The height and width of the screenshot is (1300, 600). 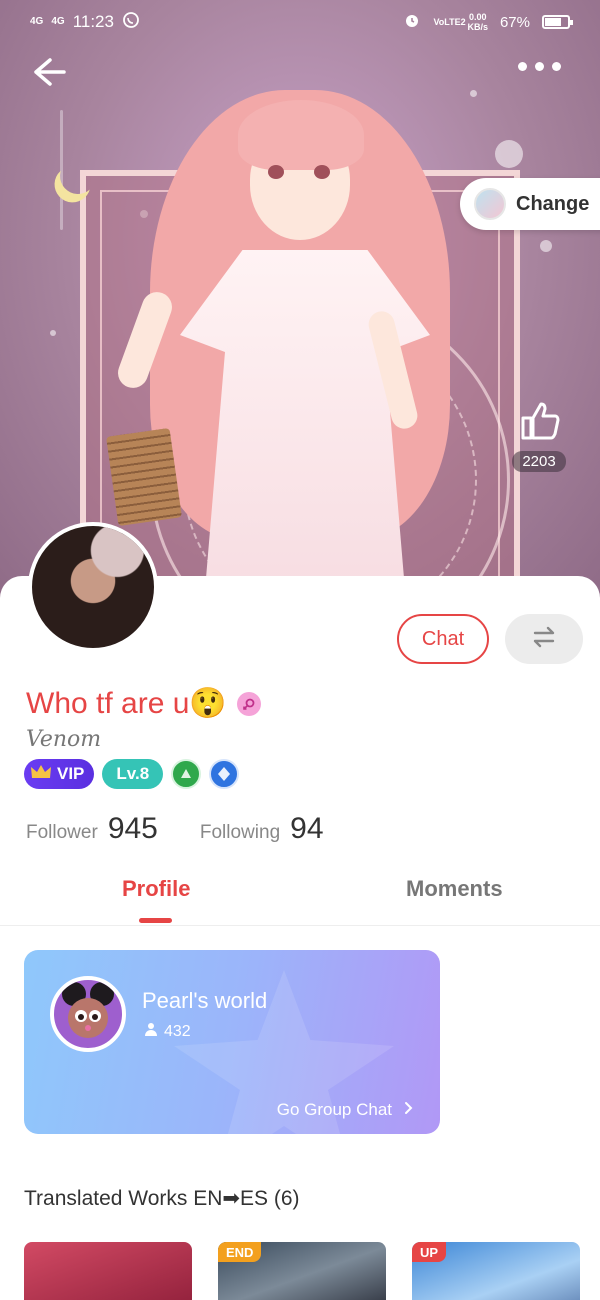 I want to click on active-tab-indicator, so click(x=155, y=920).